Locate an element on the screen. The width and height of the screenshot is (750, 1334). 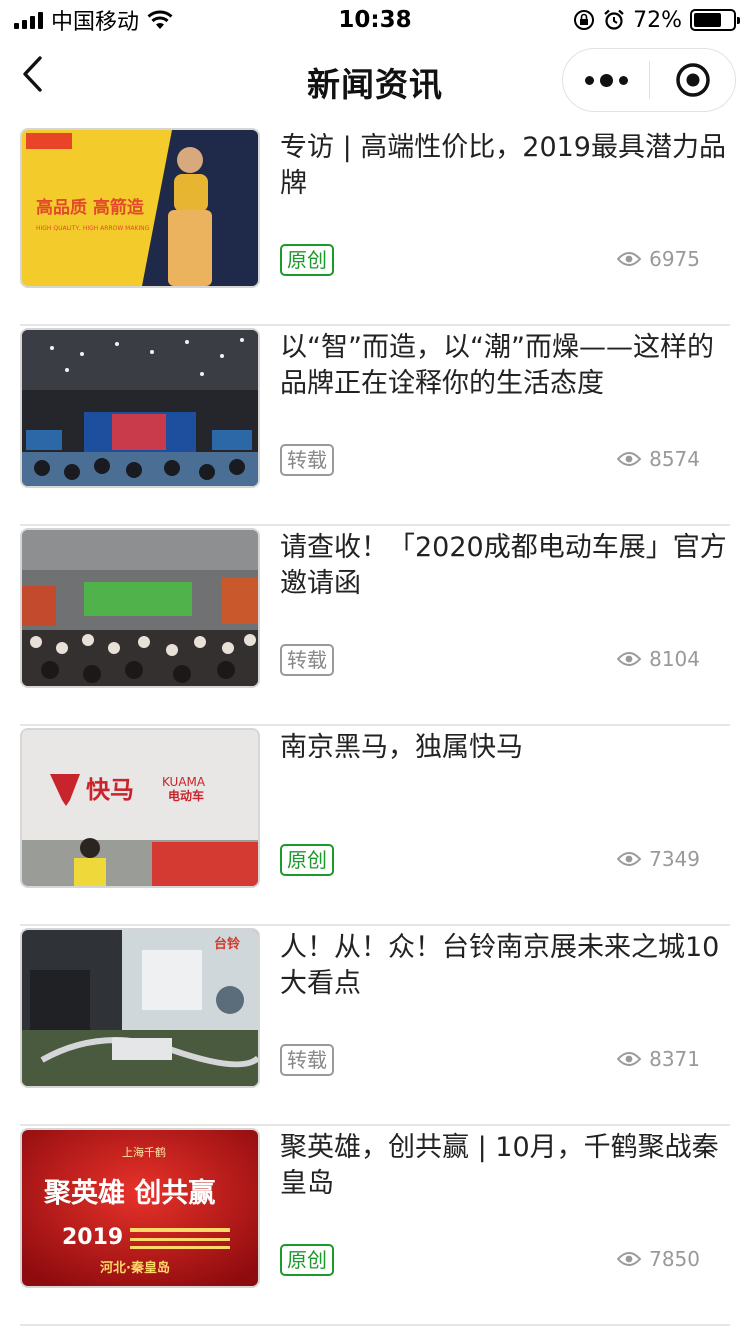
news-thumbnail: 上海千鹤 聚英雄 创共赢 2019 河北·秦皇岛 is located at coordinates (140, 1208).